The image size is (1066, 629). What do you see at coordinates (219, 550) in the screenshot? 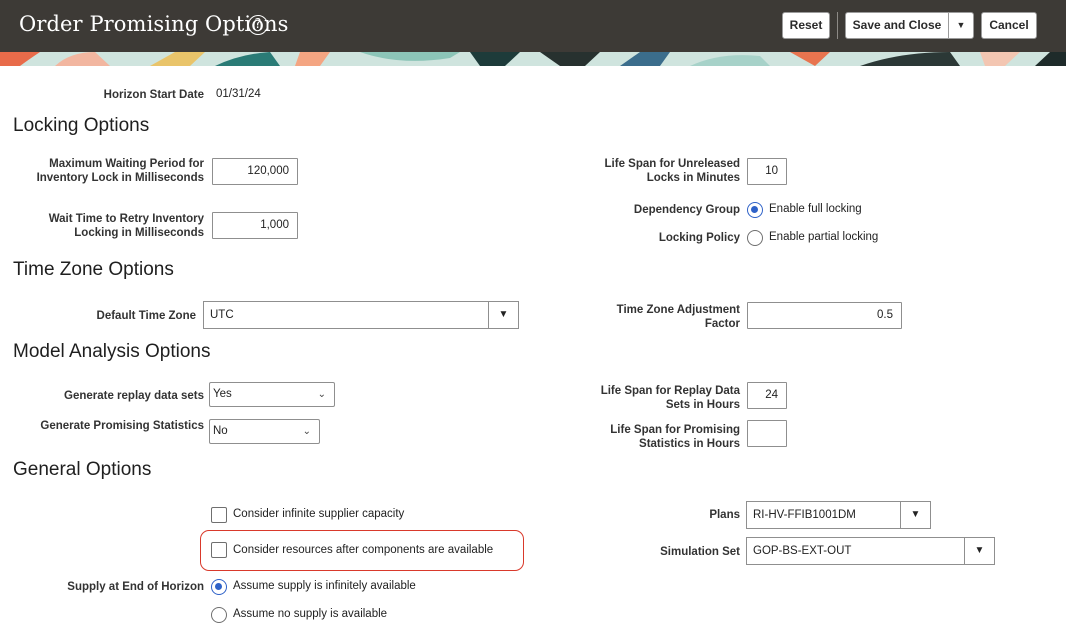
I see `resources-after-components-checkbox` at bounding box center [219, 550].